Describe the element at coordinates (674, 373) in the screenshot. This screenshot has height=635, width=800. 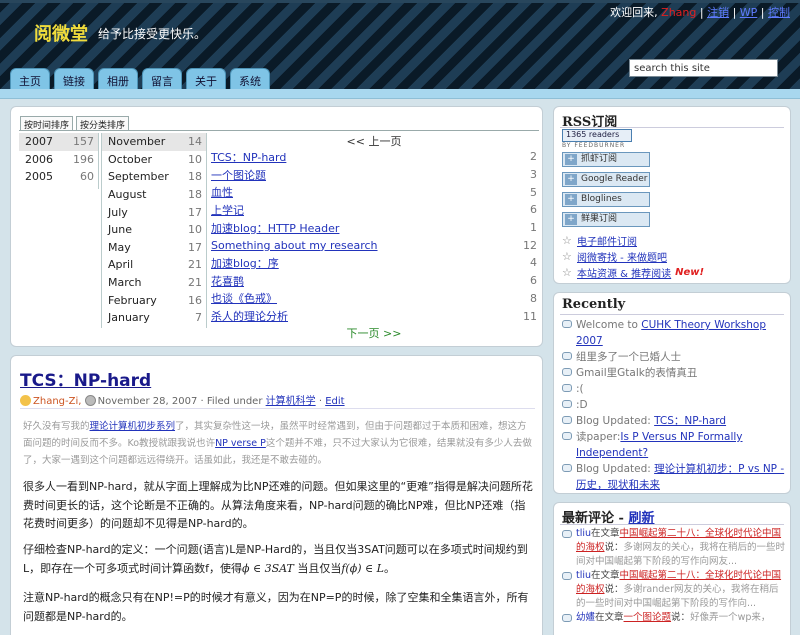
I see `recent-item: Gmail里Gtalk的表情真丑` at that location.